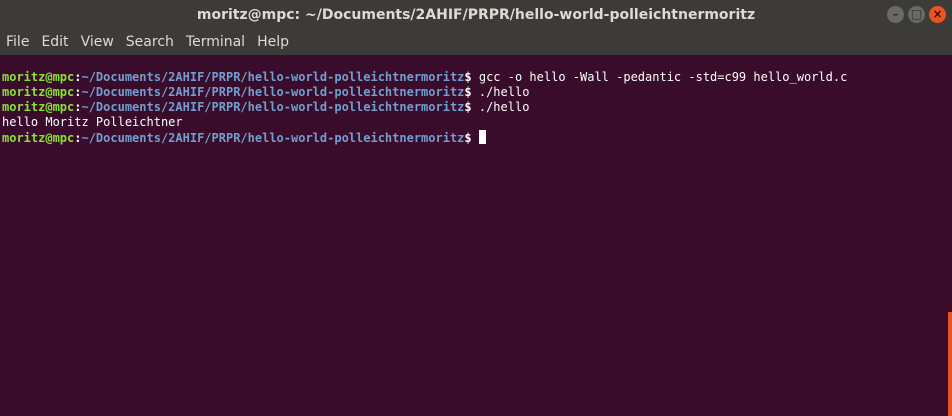 The height and width of the screenshot is (416, 952). I want to click on current-command, so click(475, 138).